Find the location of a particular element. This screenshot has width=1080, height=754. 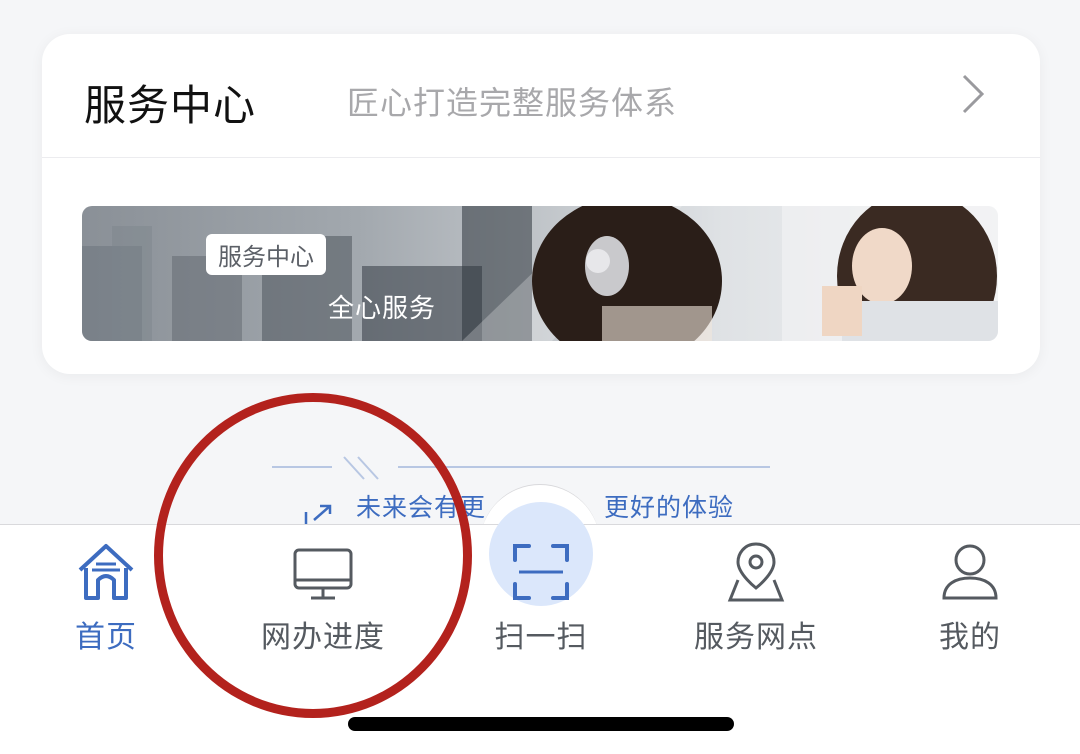

map-pin-icon is located at coordinates (756, 572).